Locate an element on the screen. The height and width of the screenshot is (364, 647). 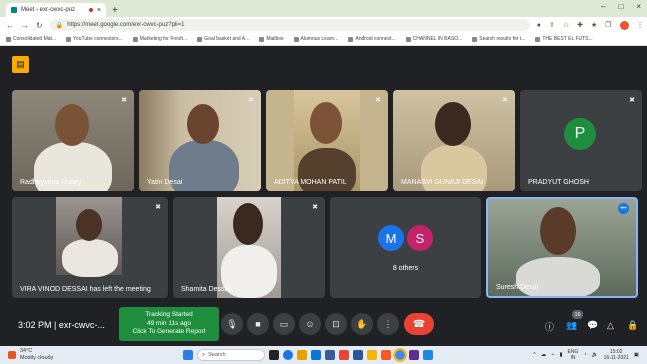
chat-icon: 💬 is located at coordinates (592, 325).